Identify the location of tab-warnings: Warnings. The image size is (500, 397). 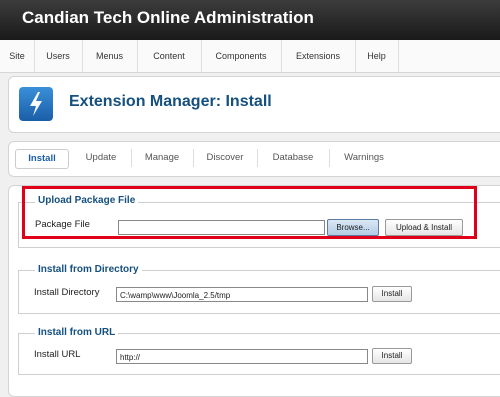
(364, 158).